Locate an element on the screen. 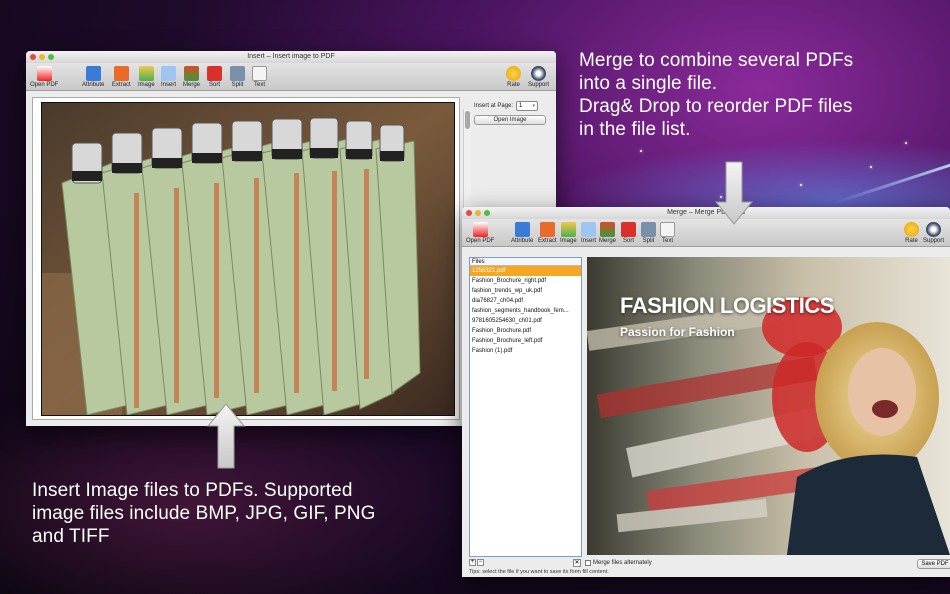 The image size is (950, 594). merge-alternately-option: Merge files alternately is located at coordinates (618, 563).